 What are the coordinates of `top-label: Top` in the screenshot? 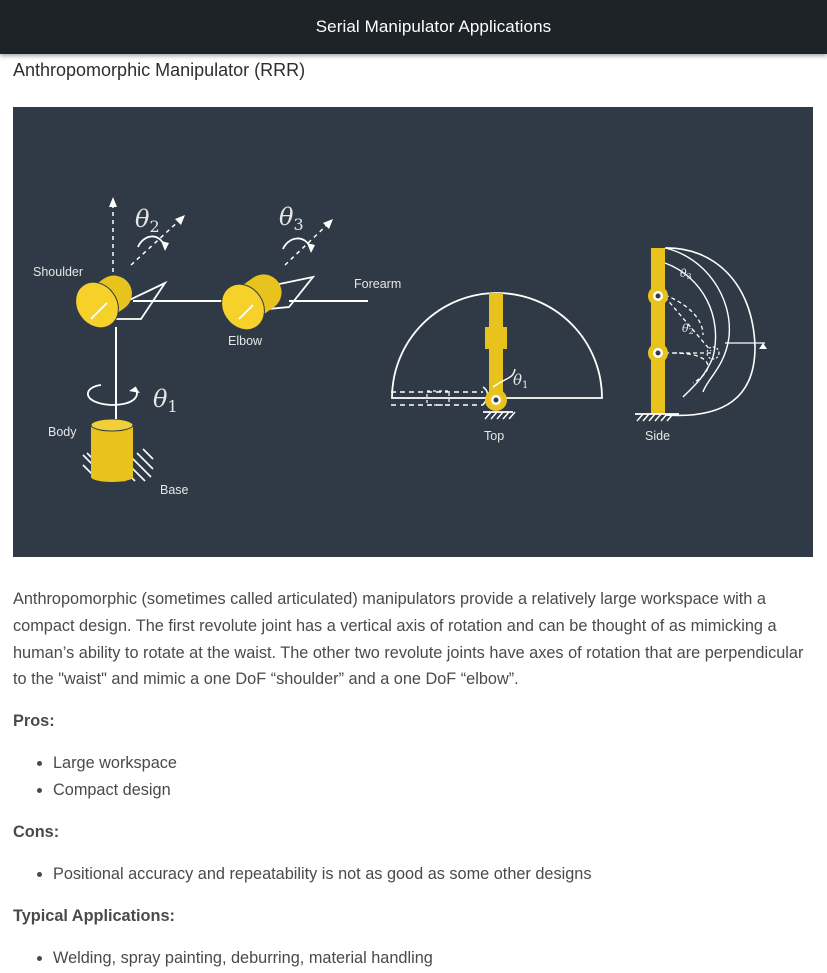 It's located at (494, 436).